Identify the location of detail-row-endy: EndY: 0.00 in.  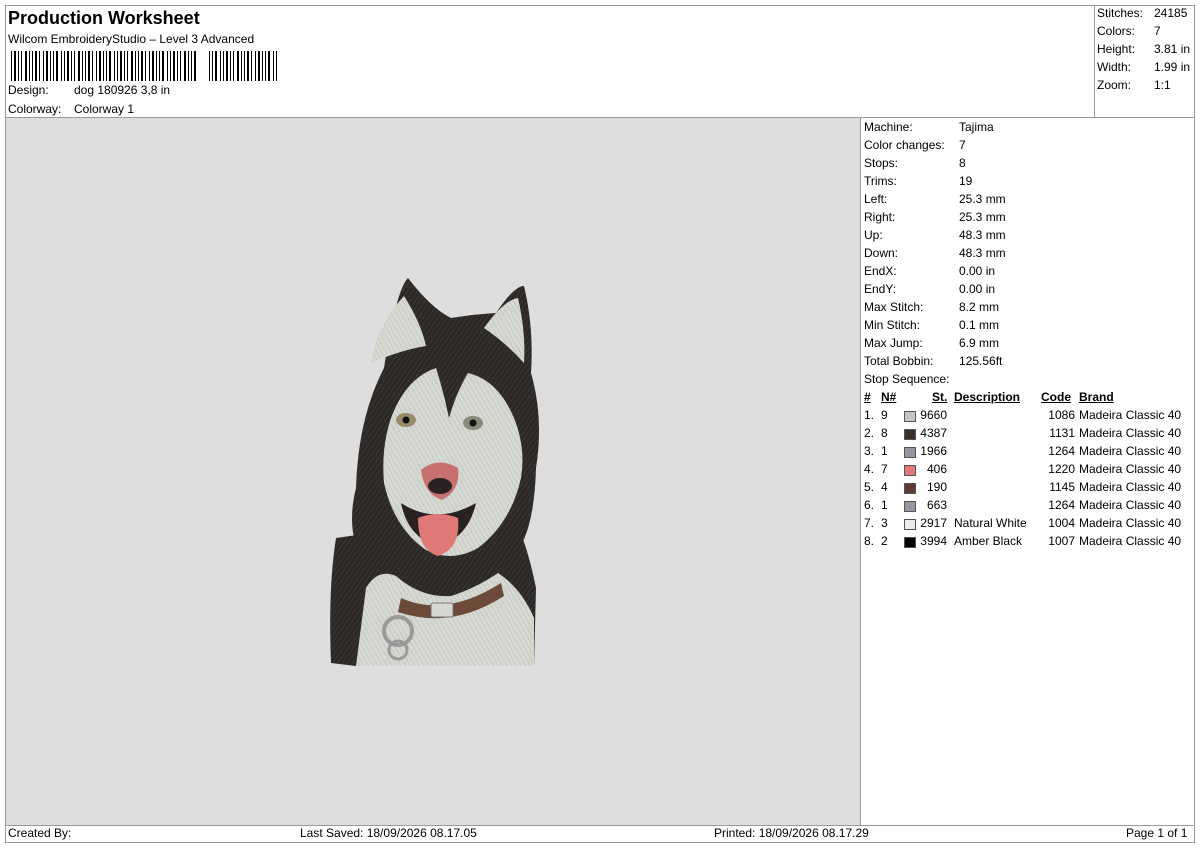
(930, 289).